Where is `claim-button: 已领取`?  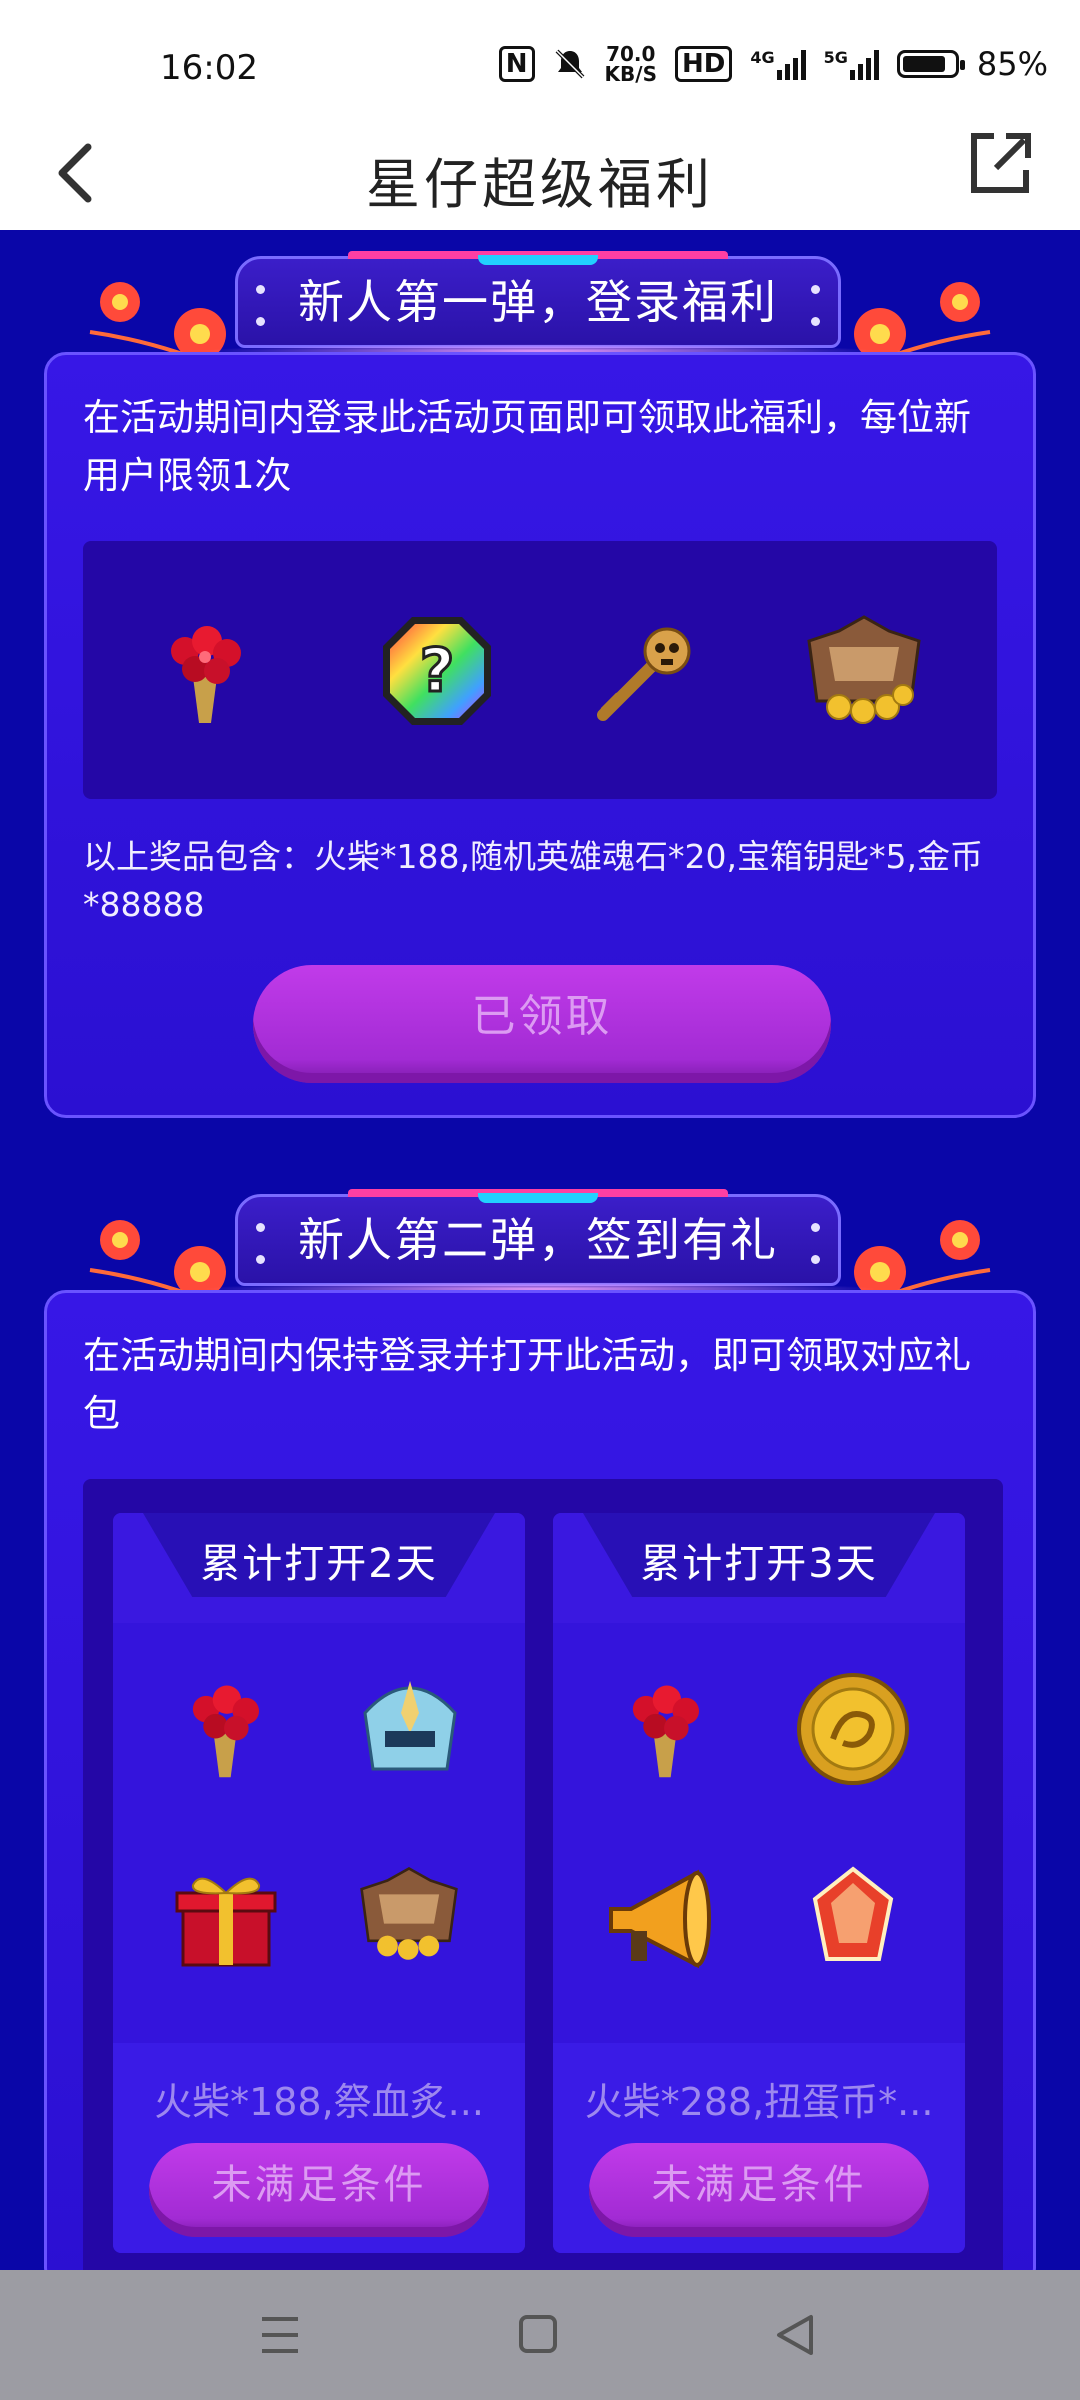 claim-button: 已领取 is located at coordinates (542, 1024).